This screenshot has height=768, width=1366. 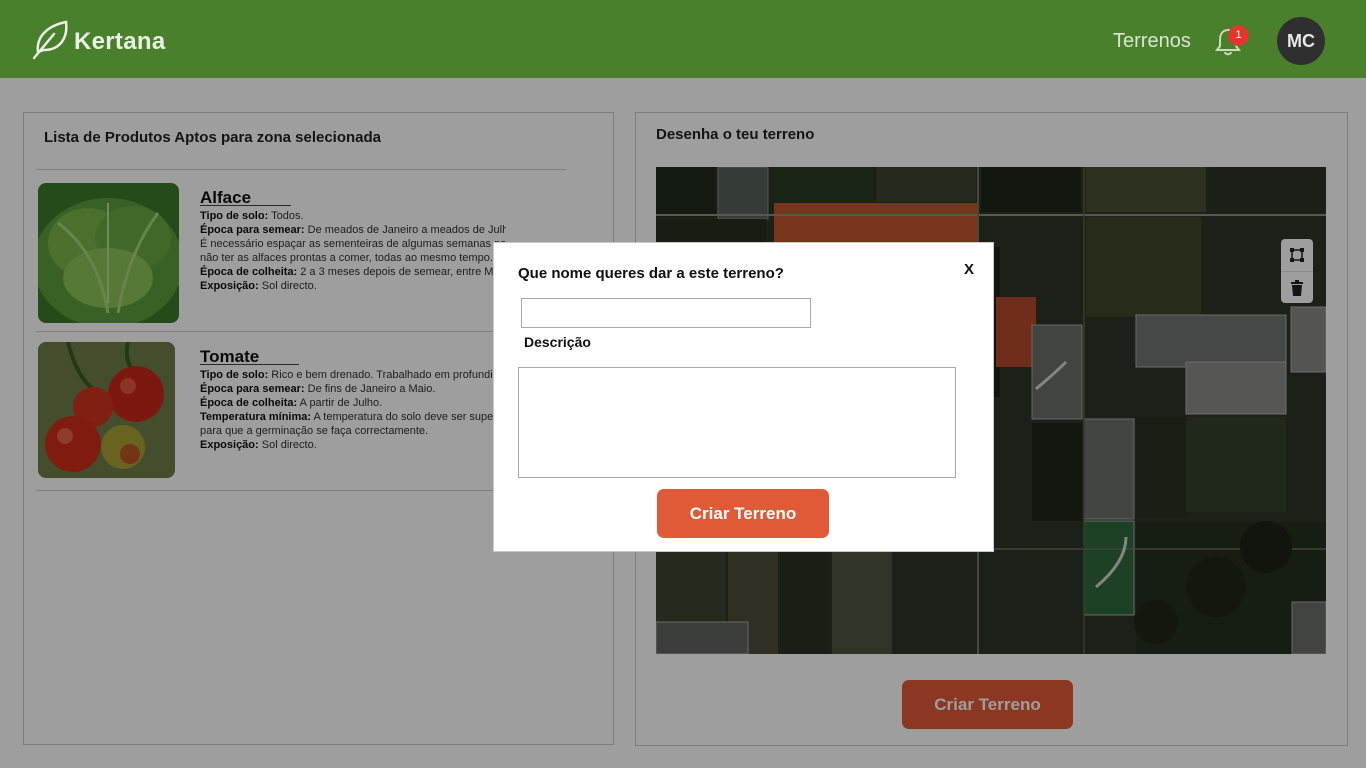 What do you see at coordinates (120, 41) in the screenshot?
I see `brand-name: Kertana` at bounding box center [120, 41].